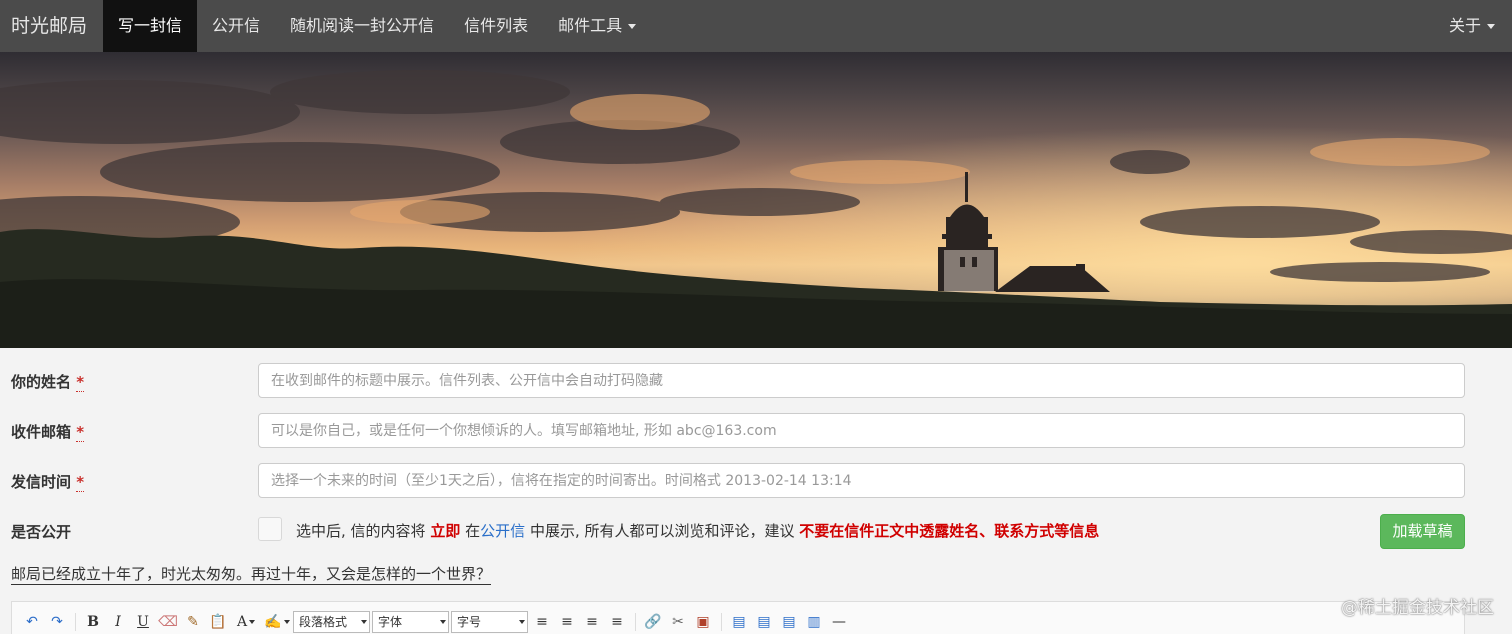  Describe the element at coordinates (473, 531) in the screenshot. I see `public-text-2: 在` at that location.